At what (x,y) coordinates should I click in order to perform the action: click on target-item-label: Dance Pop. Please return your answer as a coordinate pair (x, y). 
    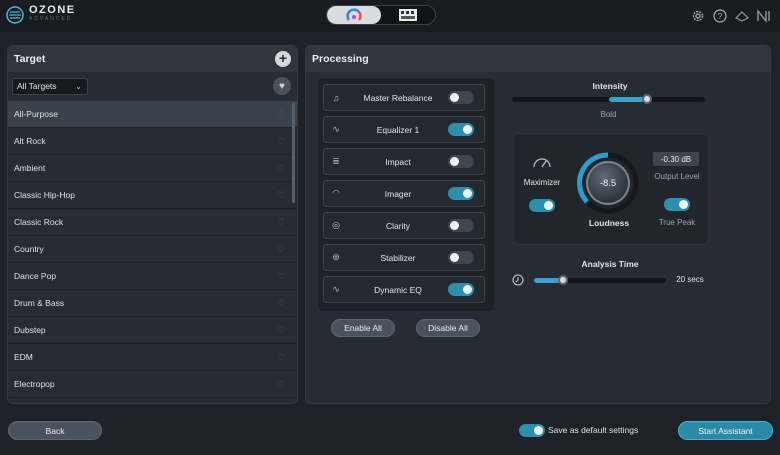
    Looking at the image, I should click on (35, 276).